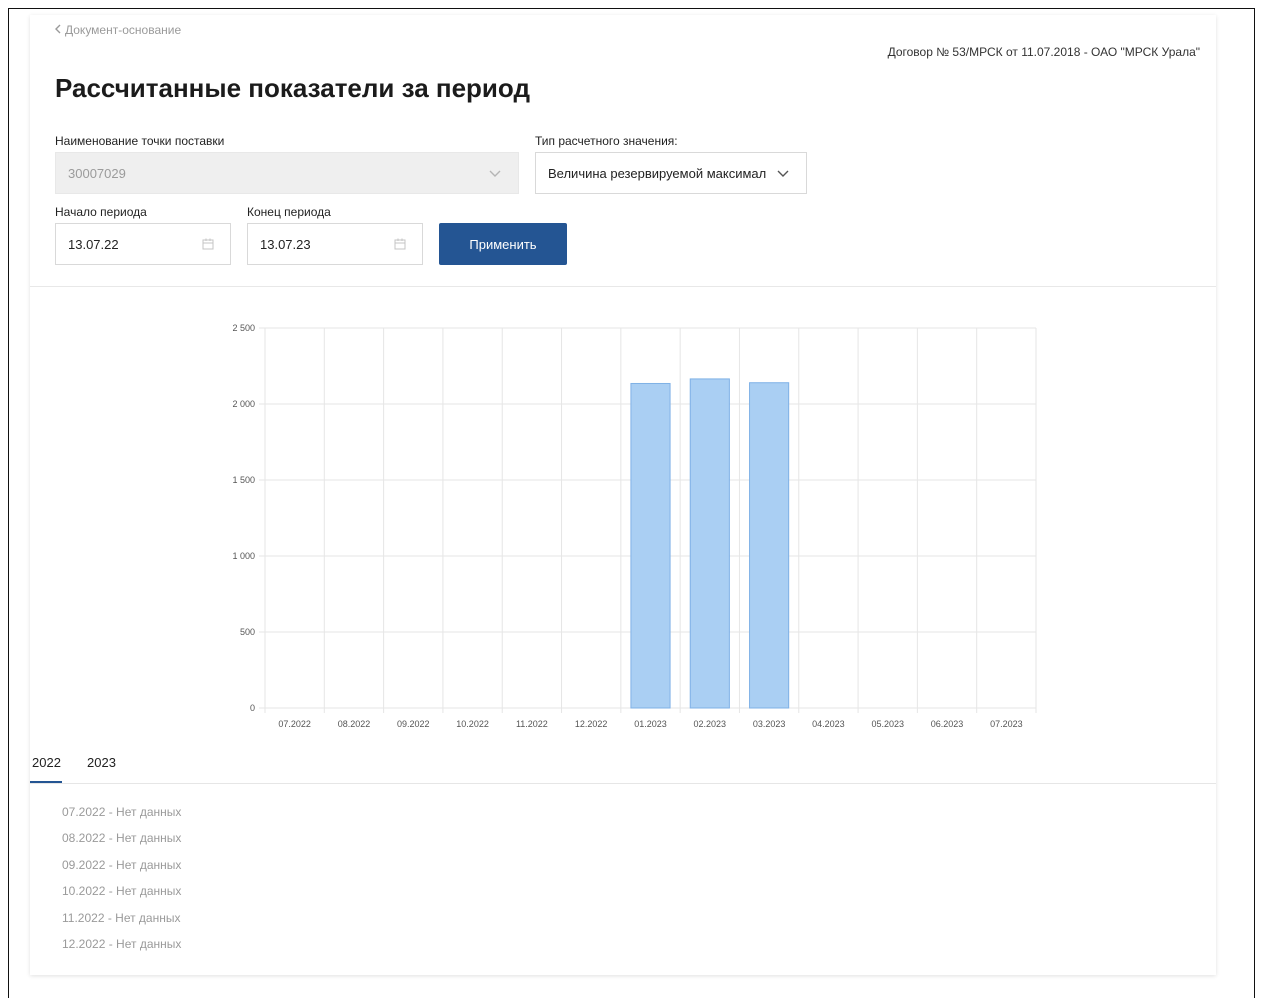  What do you see at coordinates (710, 724) in the screenshot?
I see `x-tick-label: 02.2023` at bounding box center [710, 724].